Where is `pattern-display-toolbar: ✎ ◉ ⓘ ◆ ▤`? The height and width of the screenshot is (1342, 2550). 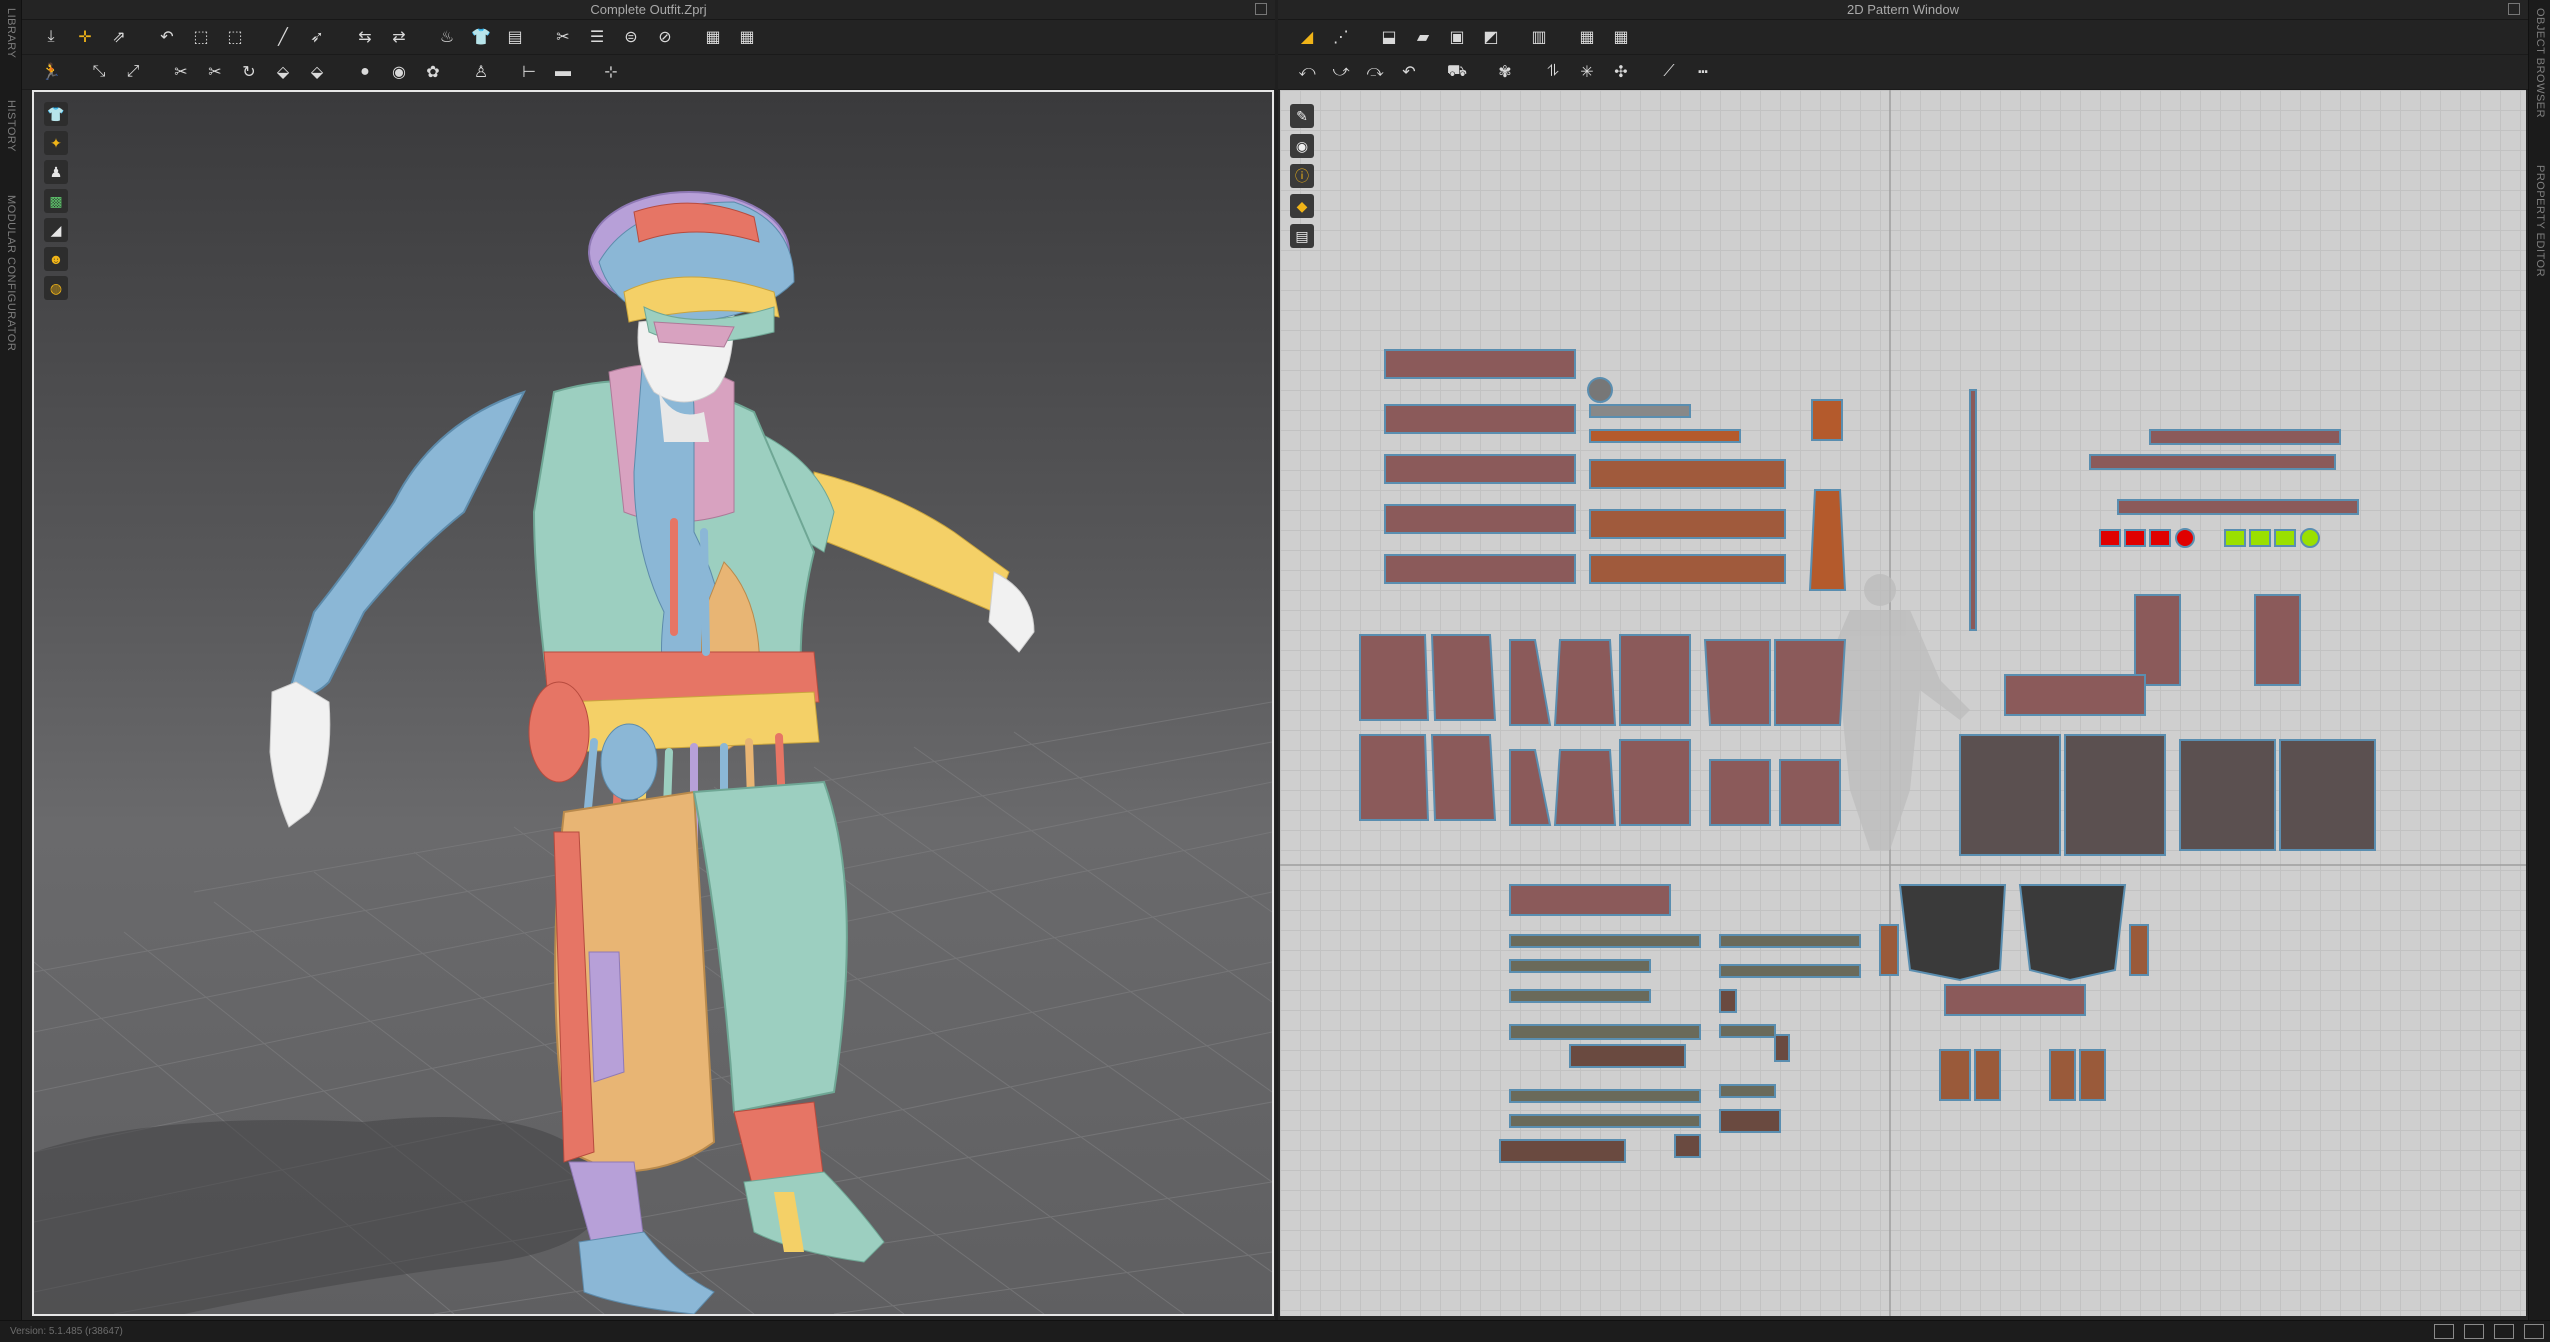
pattern-display-toolbar: ✎ ◉ ⓘ ◆ ▤ is located at coordinates (1302, 176).